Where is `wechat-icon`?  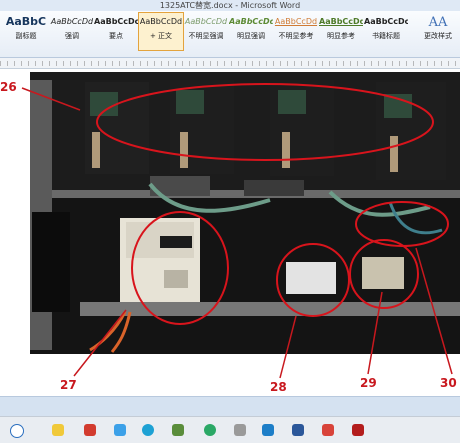
wechat-icon is located at coordinates (240, 430).